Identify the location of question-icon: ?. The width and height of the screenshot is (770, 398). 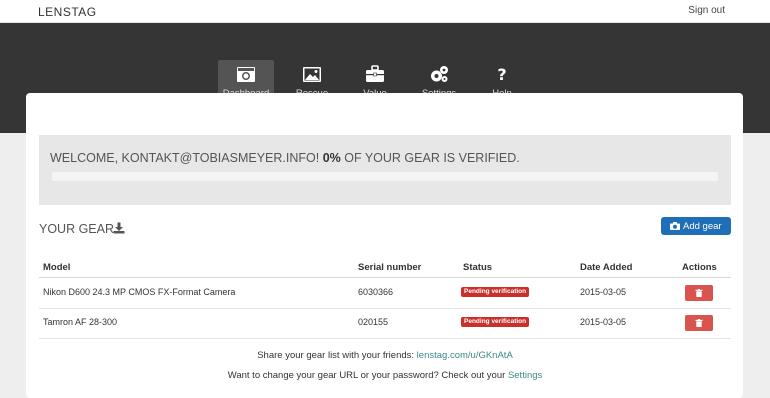
(501, 74).